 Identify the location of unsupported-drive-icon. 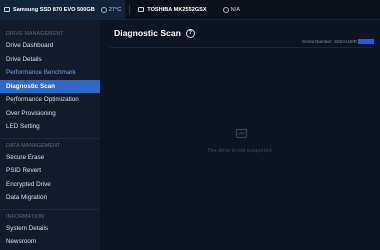
(242, 133).